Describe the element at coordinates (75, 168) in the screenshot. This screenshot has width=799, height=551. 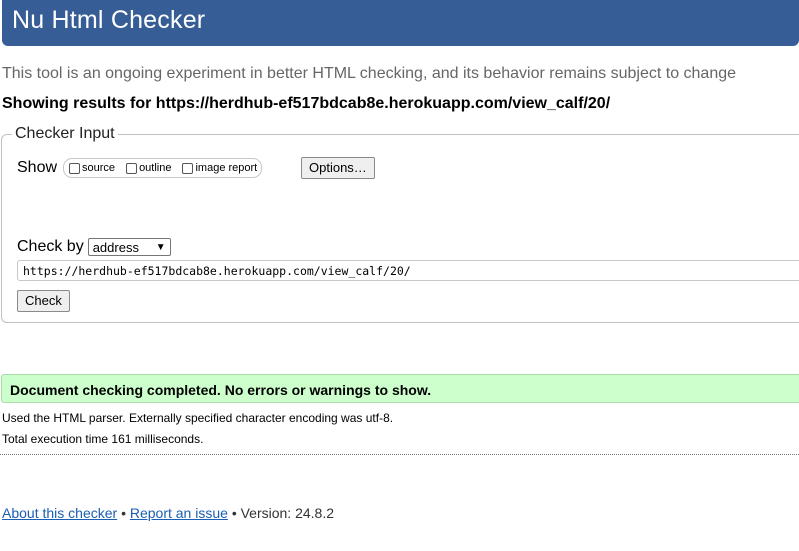
I see `source-checkbox` at that location.